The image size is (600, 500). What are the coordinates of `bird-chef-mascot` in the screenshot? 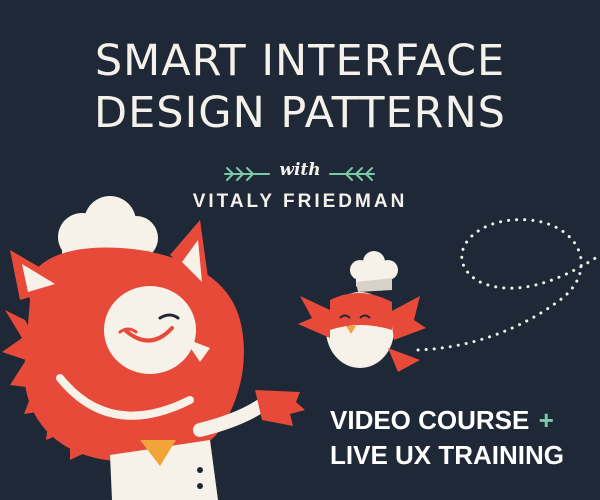 It's located at (362, 311).